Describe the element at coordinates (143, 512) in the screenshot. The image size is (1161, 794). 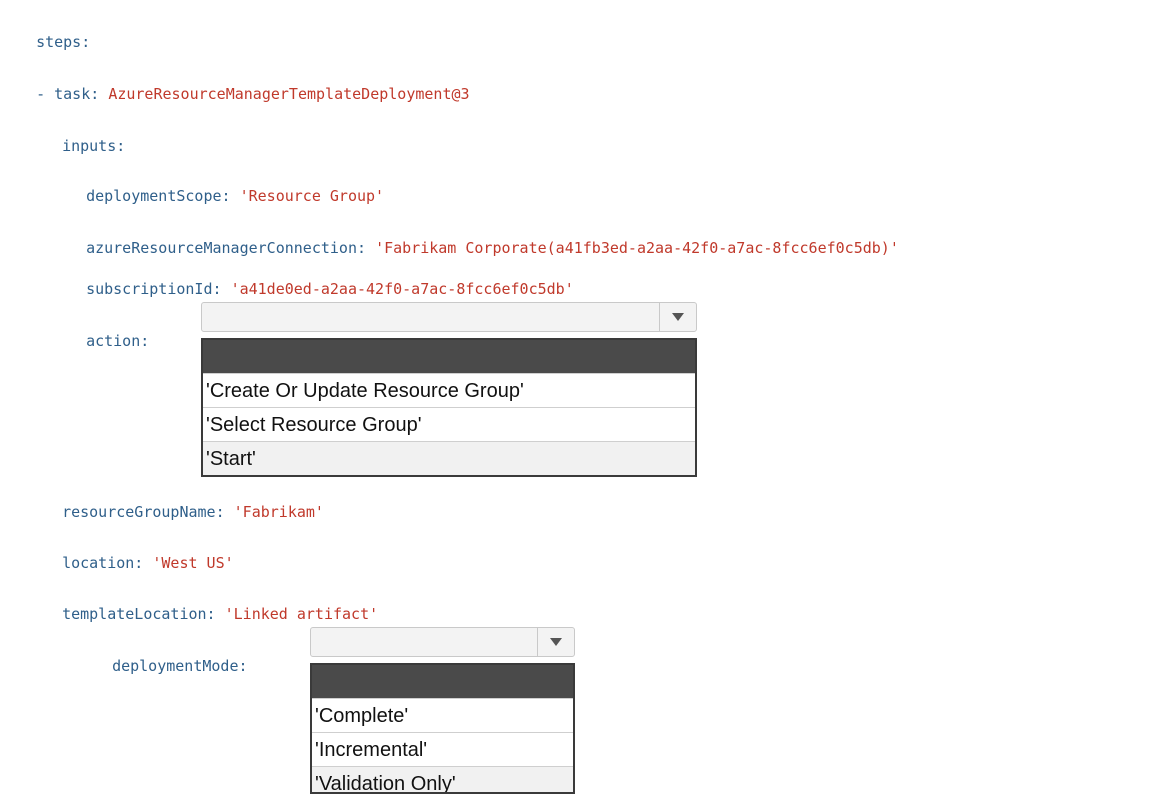
I see `resource-group-key: resourceGroupName:` at that location.